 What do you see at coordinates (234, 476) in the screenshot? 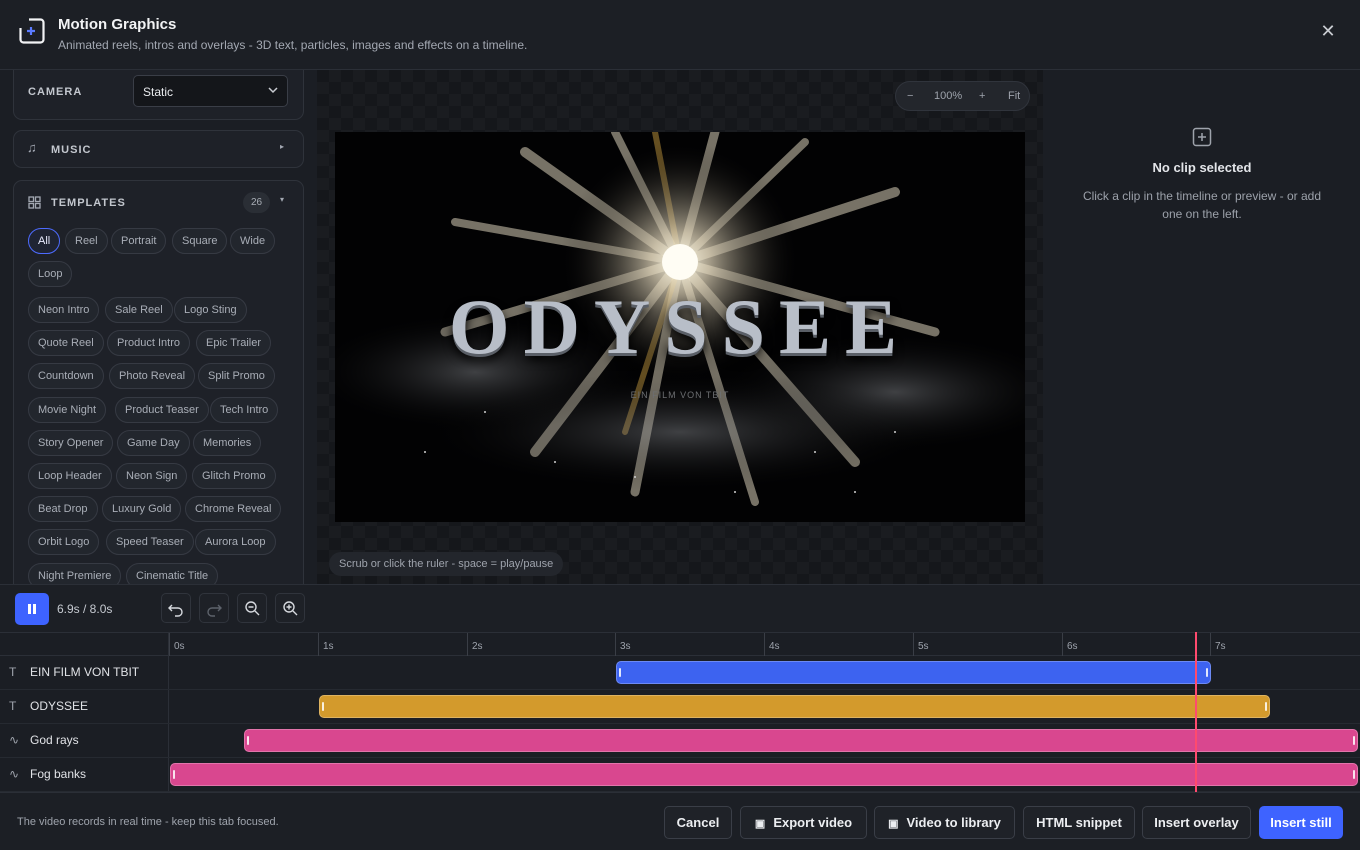
I see `template-chip: Glitch Promo` at bounding box center [234, 476].